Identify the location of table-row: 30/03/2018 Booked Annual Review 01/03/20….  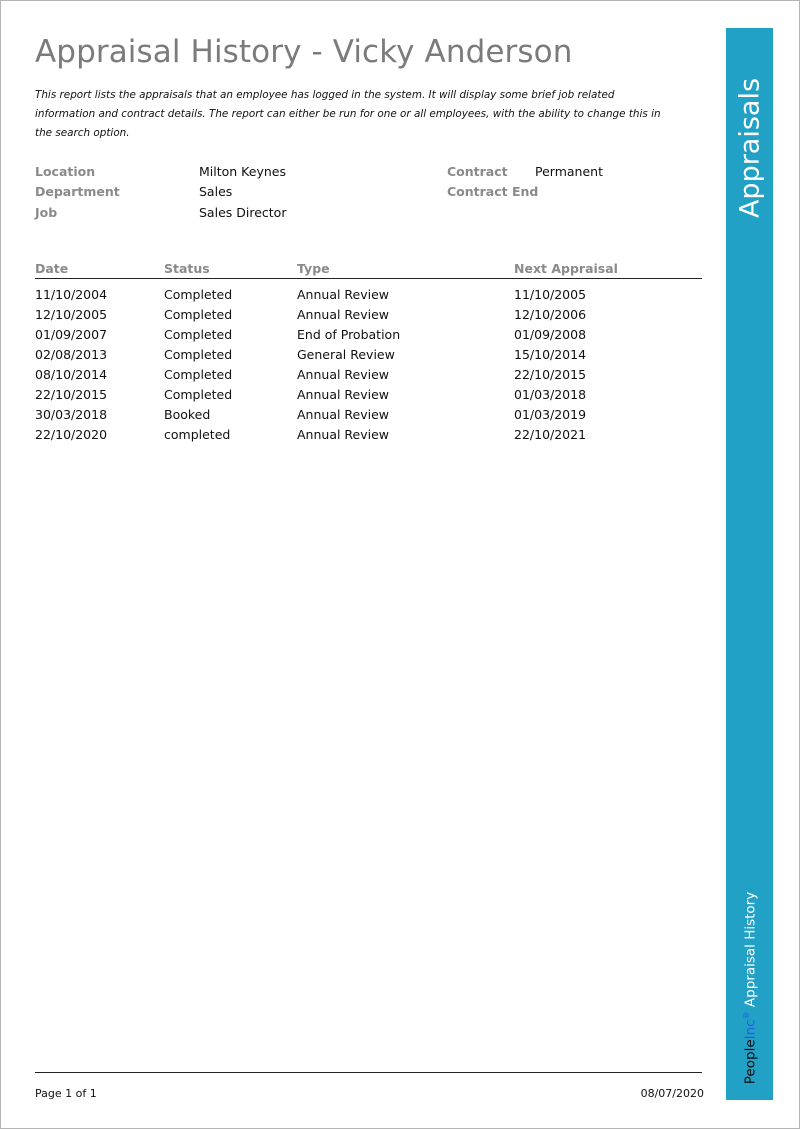
(360, 417).